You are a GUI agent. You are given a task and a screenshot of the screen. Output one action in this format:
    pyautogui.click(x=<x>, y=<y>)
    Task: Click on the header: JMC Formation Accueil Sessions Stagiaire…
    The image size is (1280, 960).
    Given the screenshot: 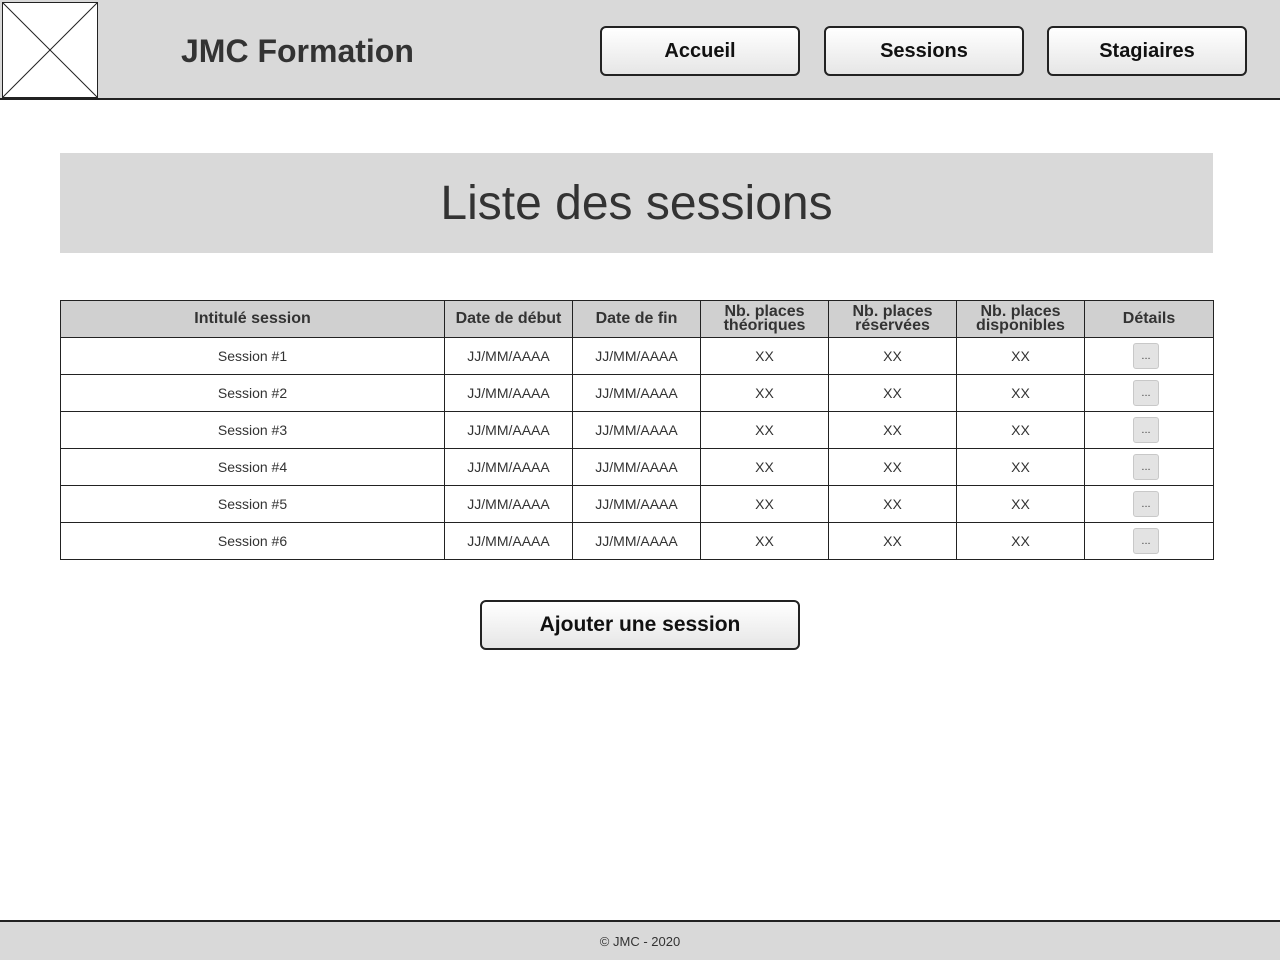 What is the action you would take?
    pyautogui.click(x=640, y=50)
    